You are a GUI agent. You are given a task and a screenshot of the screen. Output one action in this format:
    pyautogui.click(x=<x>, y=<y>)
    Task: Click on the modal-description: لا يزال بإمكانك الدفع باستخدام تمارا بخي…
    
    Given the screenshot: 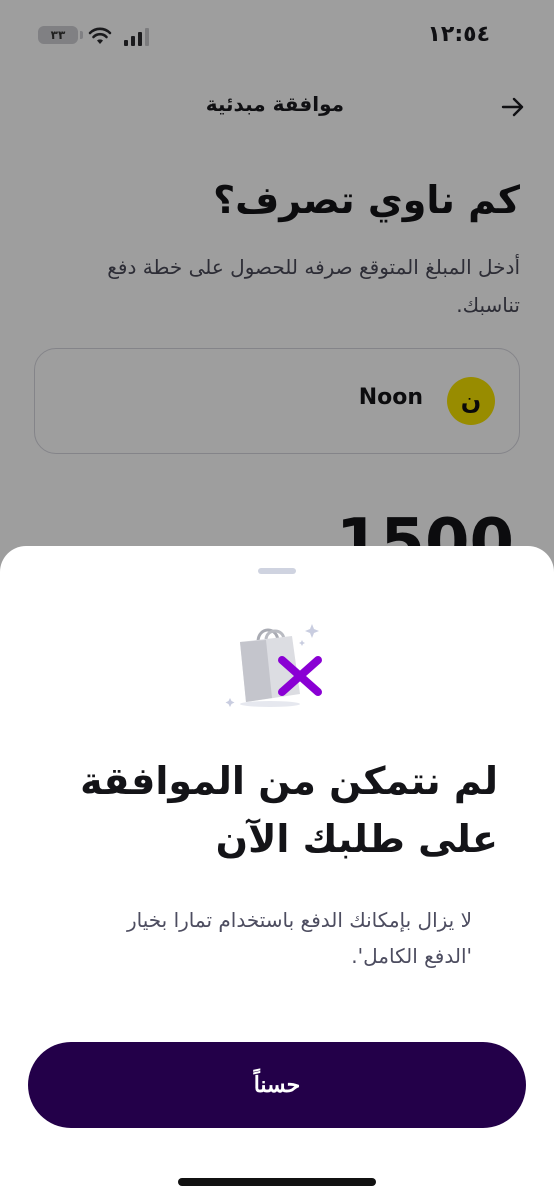 What is the action you would take?
    pyautogui.click(x=299, y=938)
    